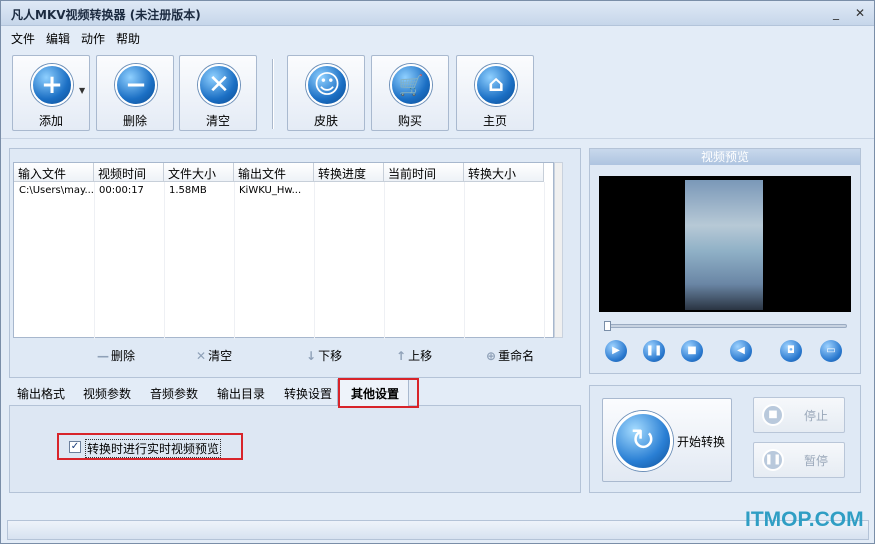  What do you see at coordinates (123, 356) in the screenshot?
I see `list-delete-label: 删除` at bounding box center [123, 356].